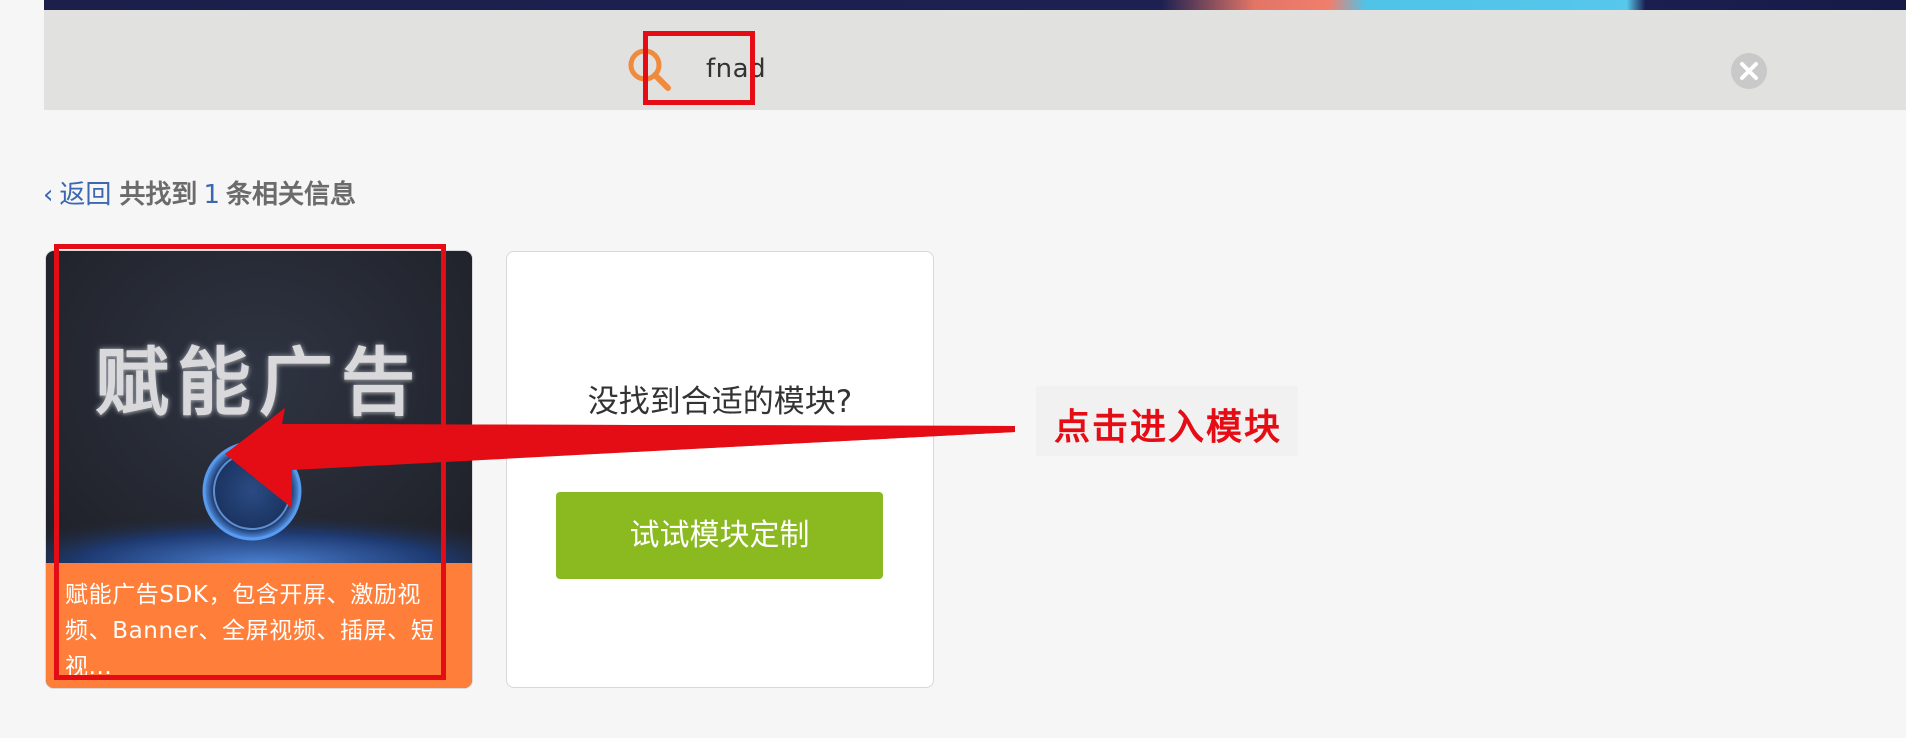  I want to click on result-summary-text: 共找到 1 条相关信息, so click(237, 195).